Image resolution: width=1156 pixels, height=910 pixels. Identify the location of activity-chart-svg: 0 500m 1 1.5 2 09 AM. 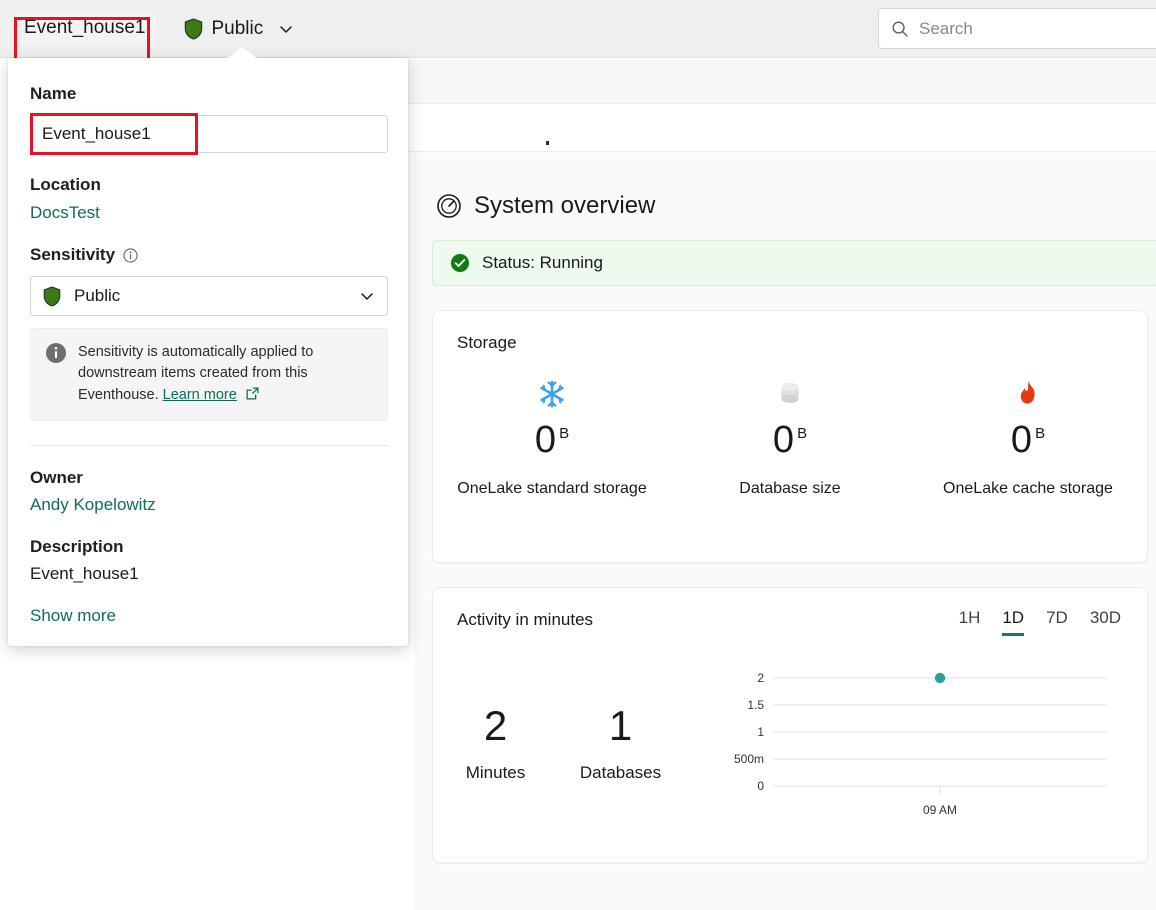
(920, 744).